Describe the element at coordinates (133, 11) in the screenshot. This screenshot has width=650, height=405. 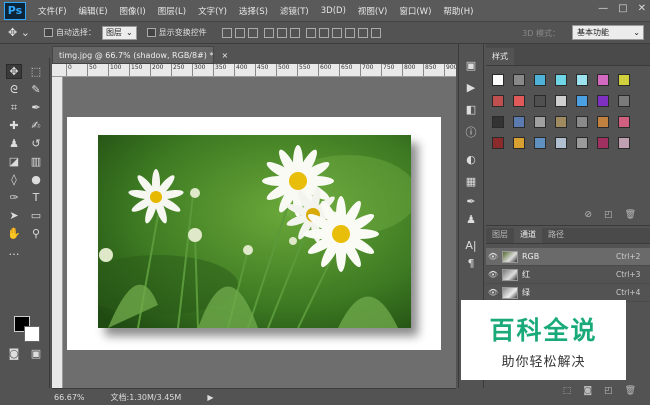
I see `menu-image: 图像(I)` at that location.